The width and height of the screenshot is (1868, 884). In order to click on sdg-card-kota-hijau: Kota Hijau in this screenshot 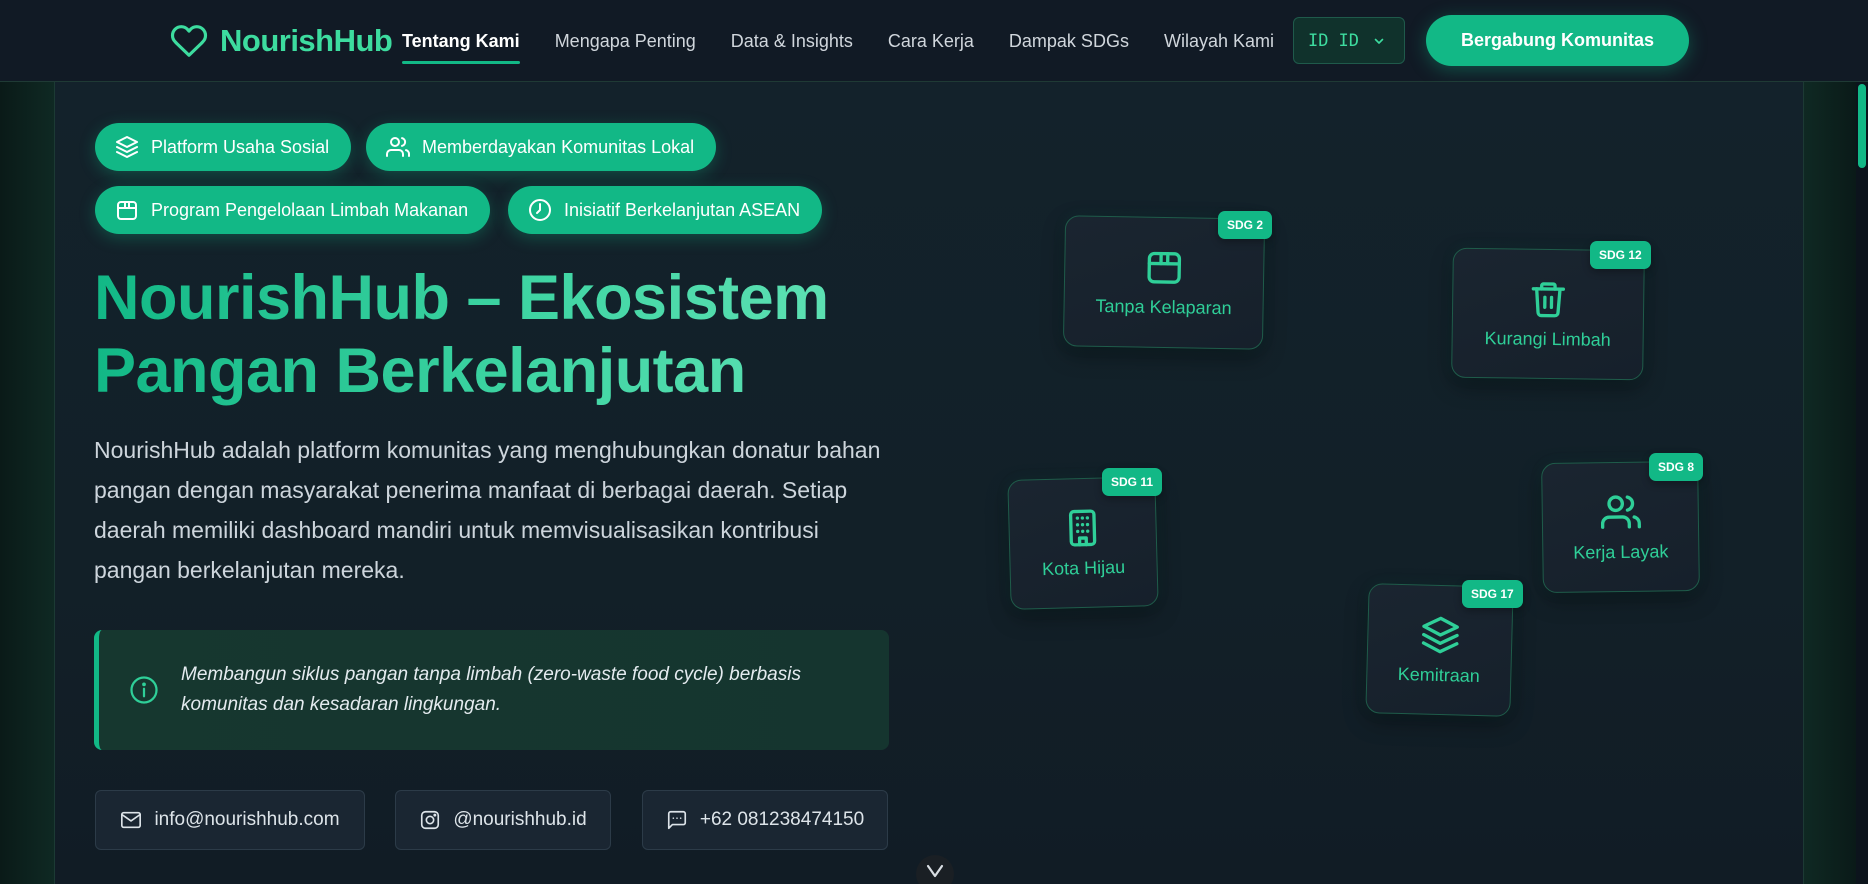, I will do `click(1083, 543)`.